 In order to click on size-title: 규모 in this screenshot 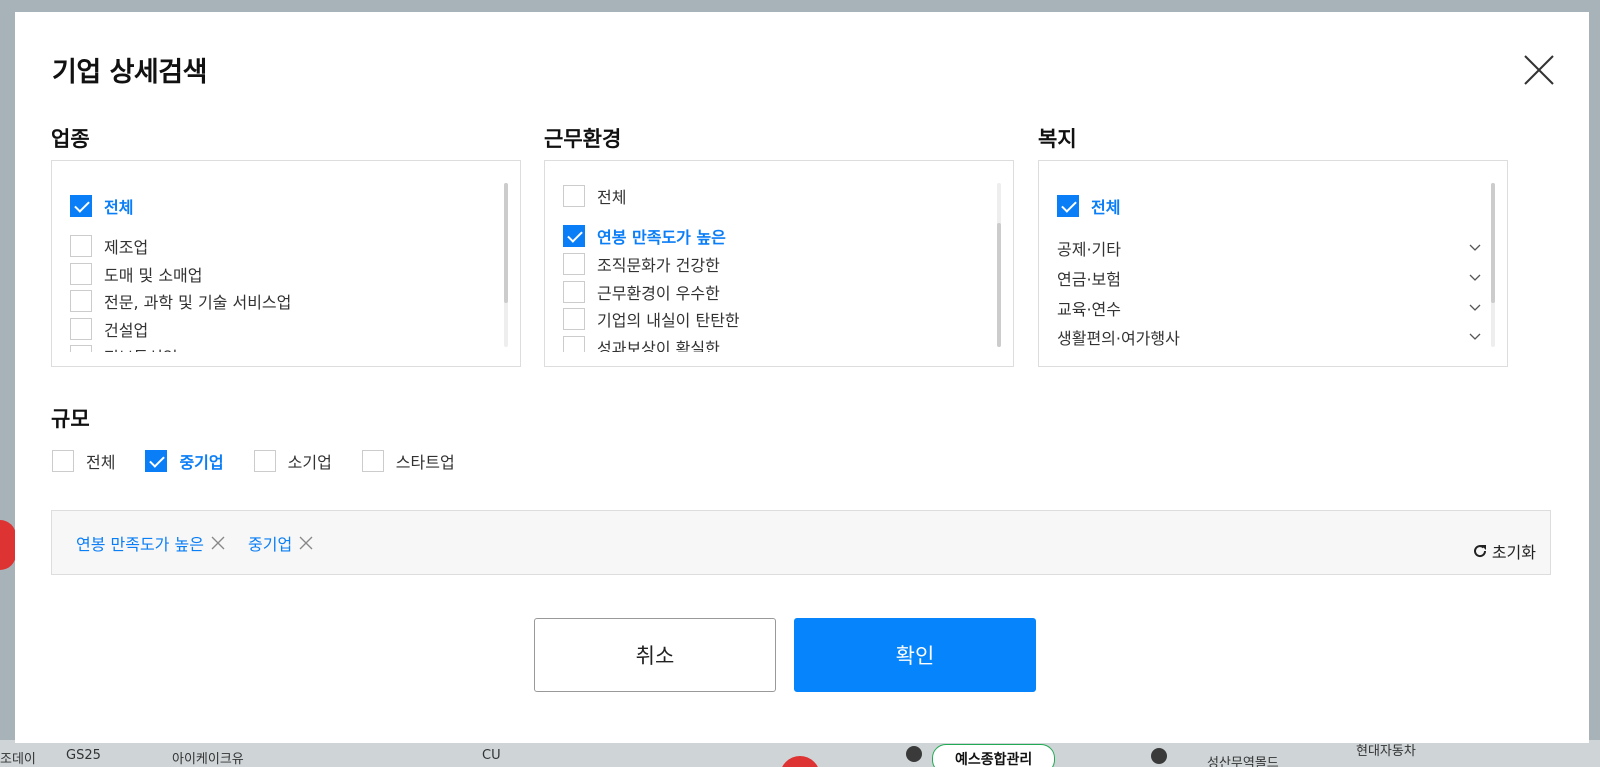, I will do `click(70, 419)`.